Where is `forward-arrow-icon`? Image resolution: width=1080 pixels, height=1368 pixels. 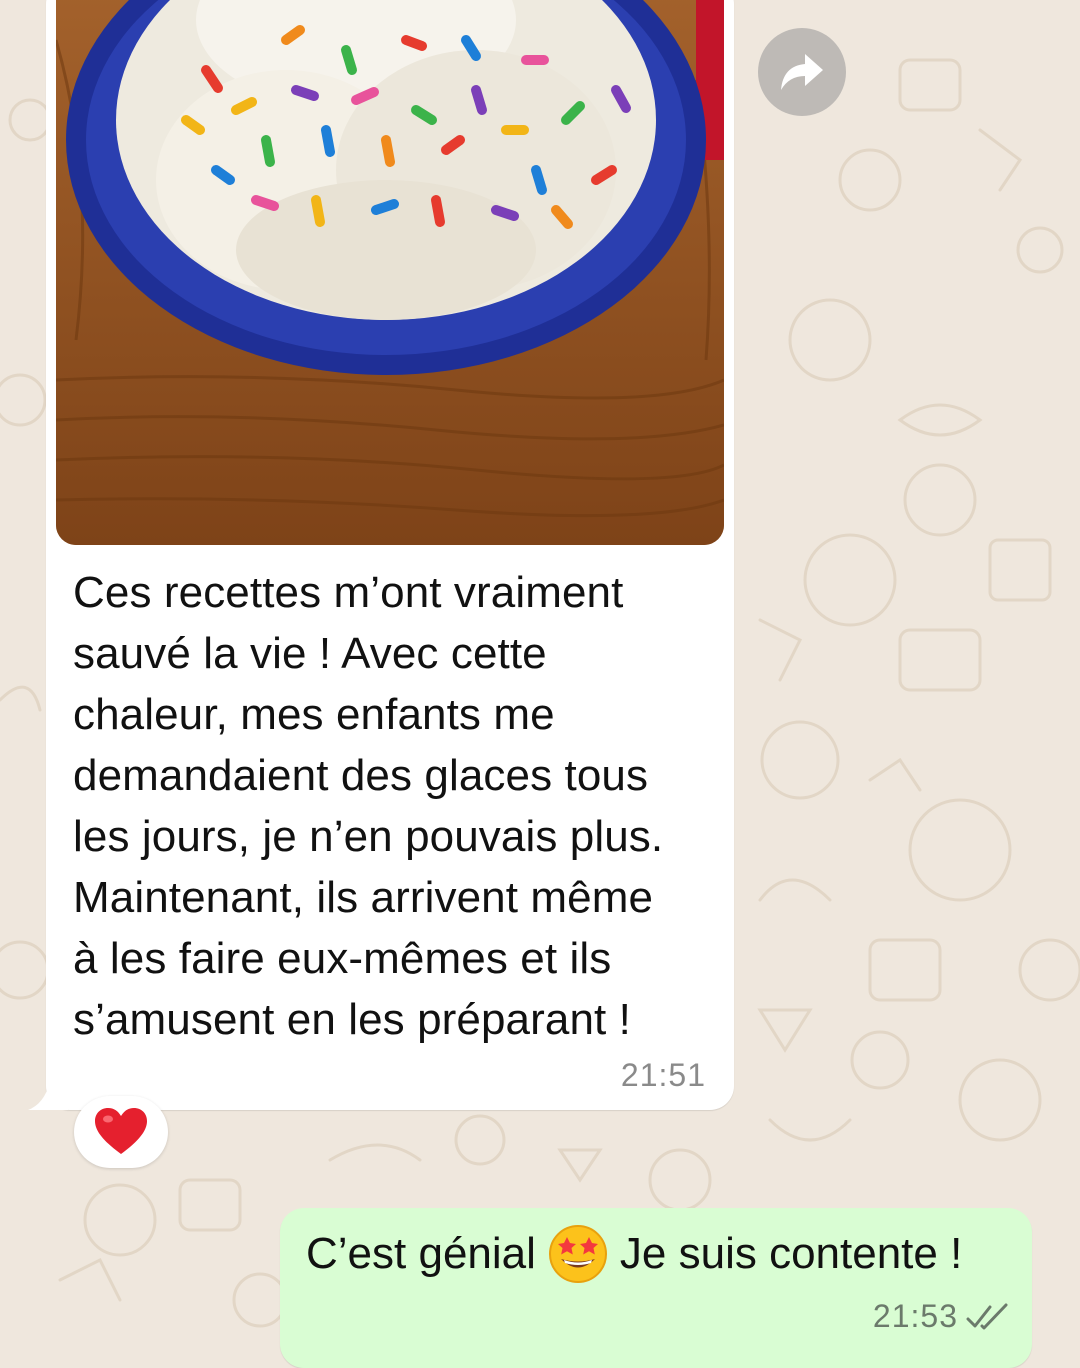
forward-arrow-icon is located at coordinates (802, 72).